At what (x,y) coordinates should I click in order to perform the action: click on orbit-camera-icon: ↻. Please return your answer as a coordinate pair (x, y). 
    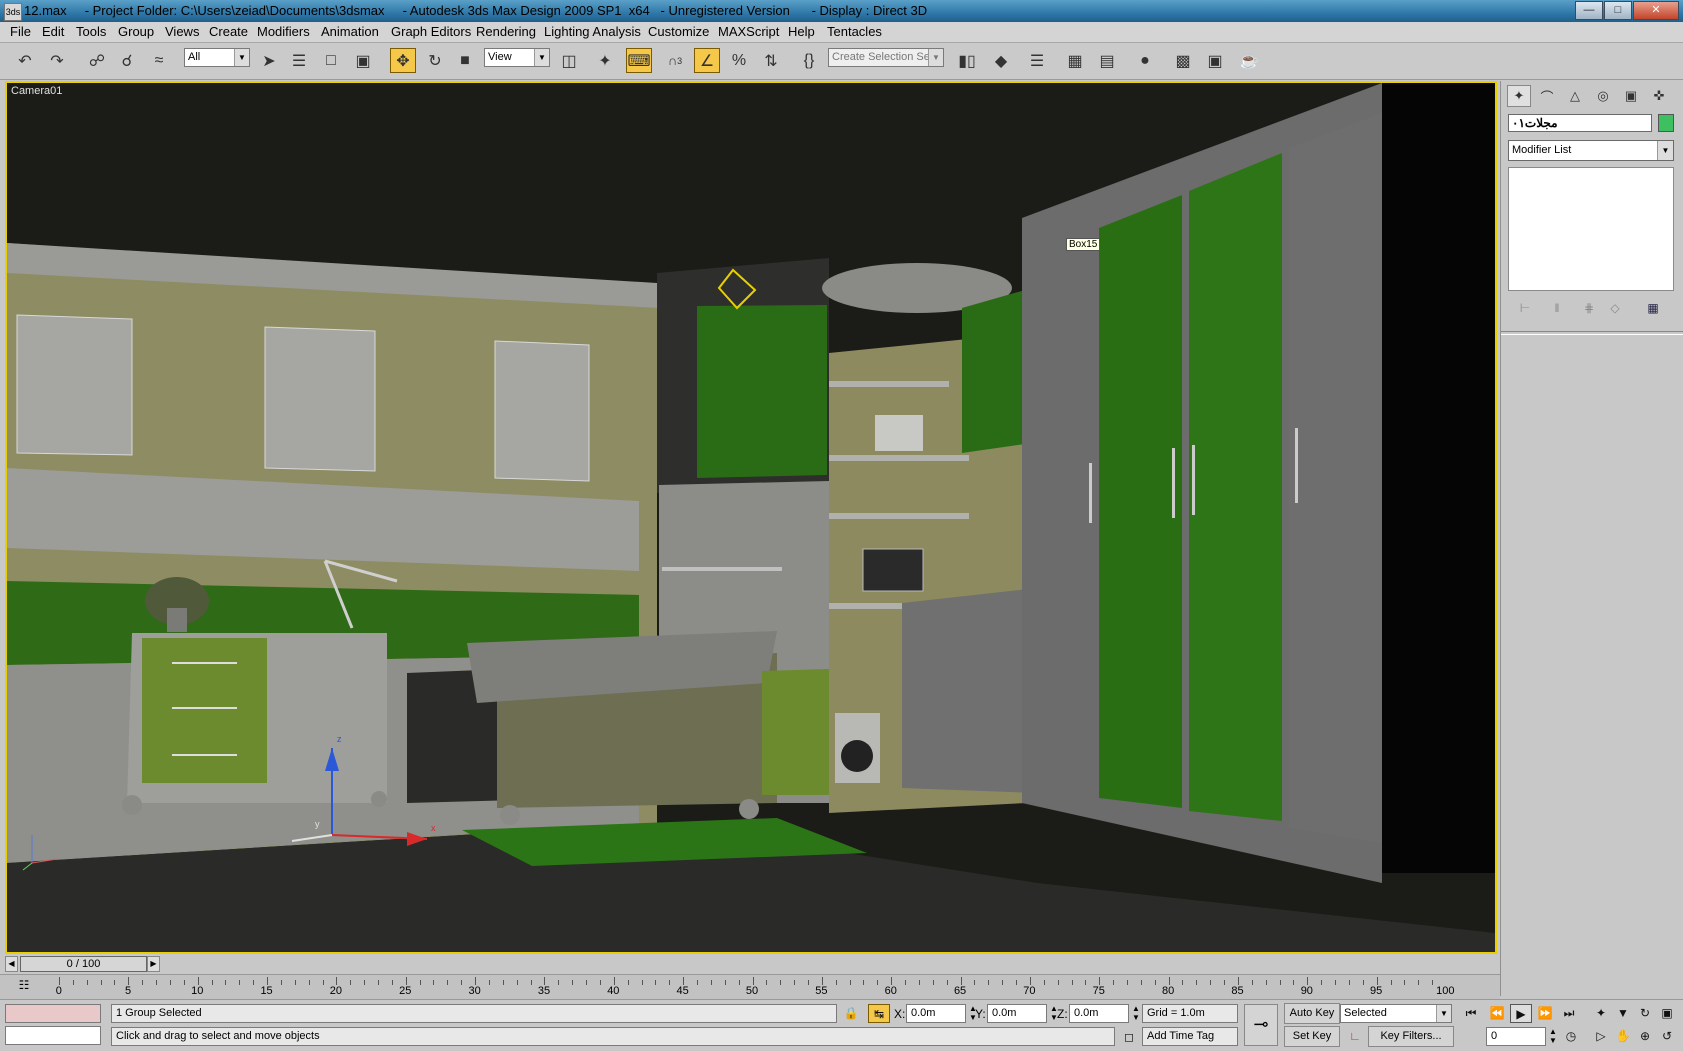
    Looking at the image, I should click on (1645, 1013).